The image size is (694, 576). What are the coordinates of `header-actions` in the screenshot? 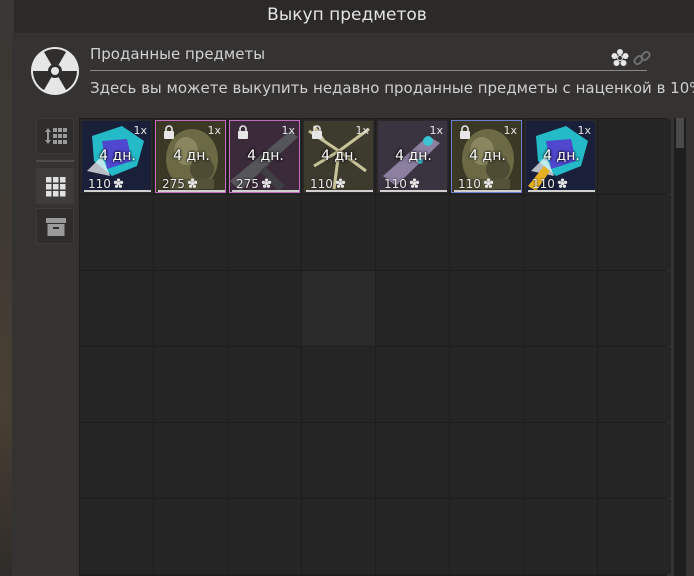 It's located at (632, 58).